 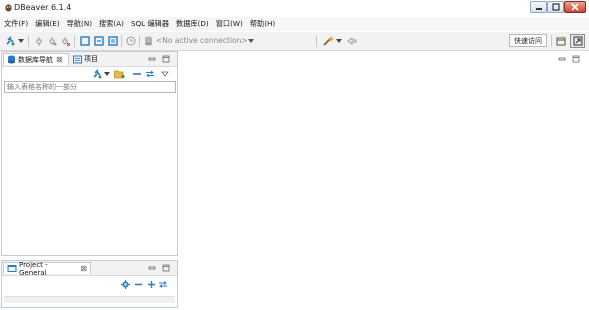 I want to click on database-icon, so click(x=148, y=41).